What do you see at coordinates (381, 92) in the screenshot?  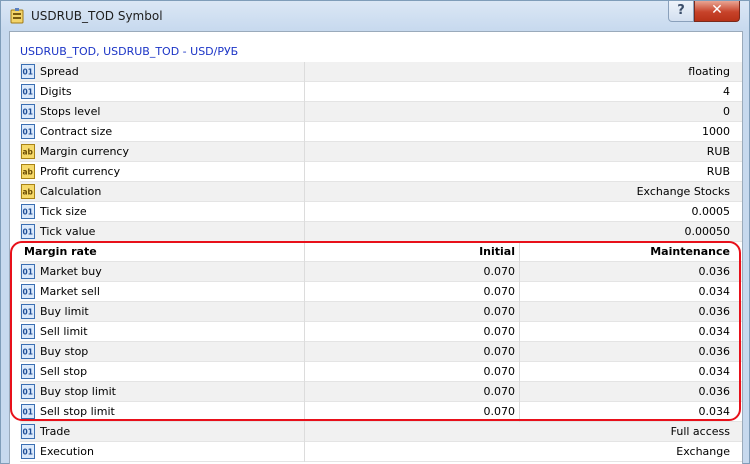 I see `property-row: 01 Digits 4` at bounding box center [381, 92].